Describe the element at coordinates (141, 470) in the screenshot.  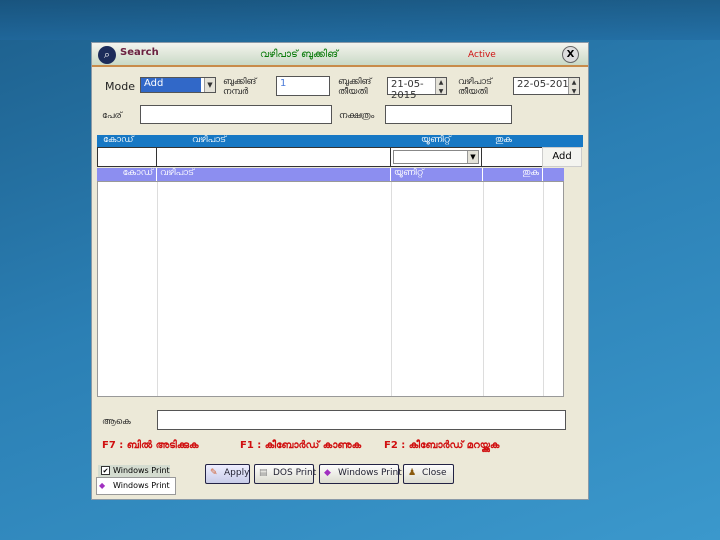
I see `checkbox-label: Windows Print` at that location.